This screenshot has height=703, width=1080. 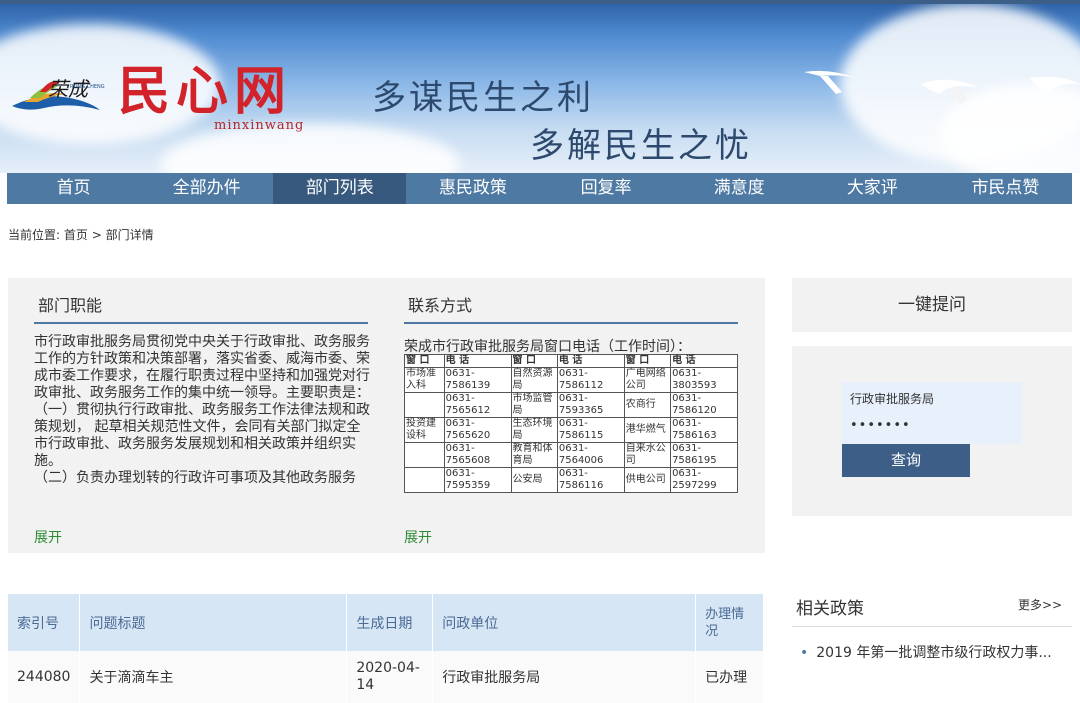 What do you see at coordinates (932, 626) in the screenshot?
I see `policy-divider` at bounding box center [932, 626].